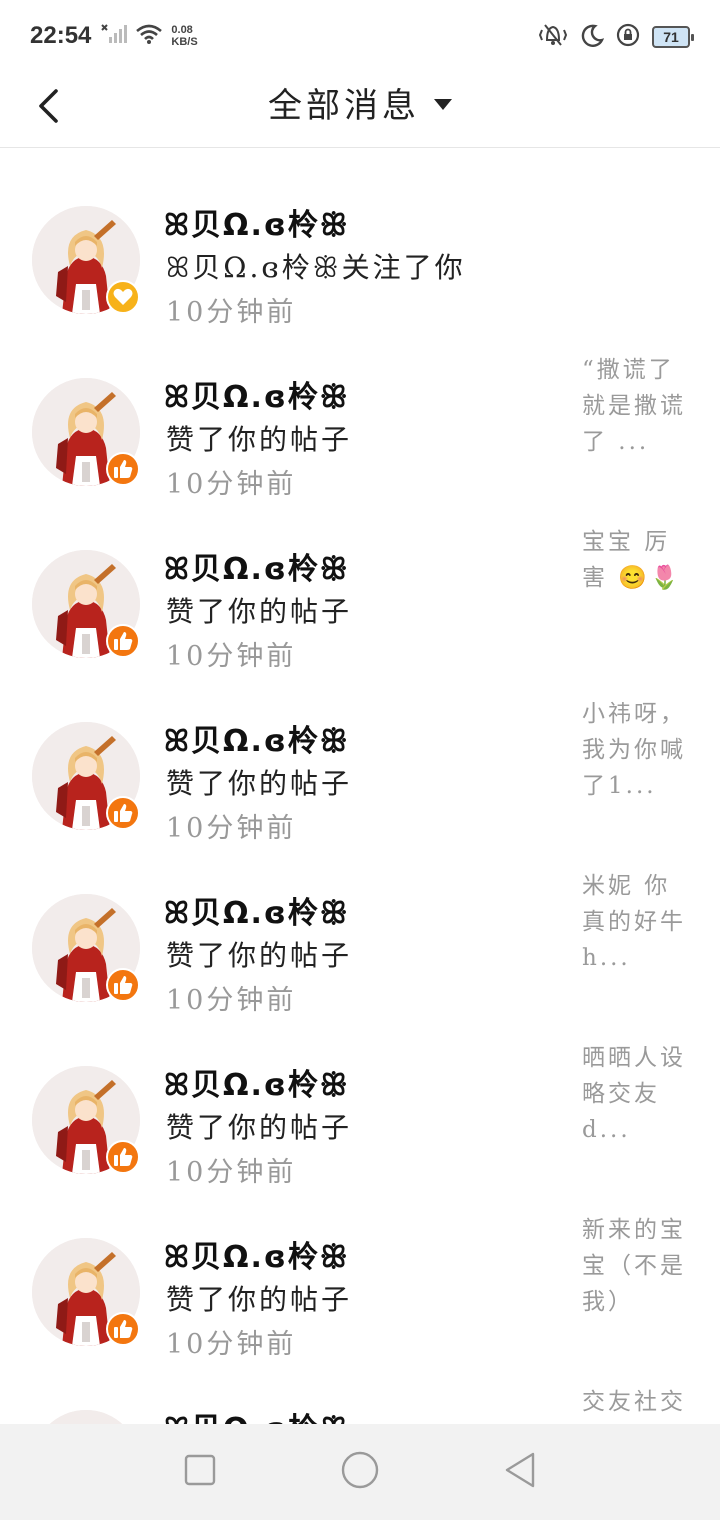  Describe the element at coordinates (61, 35) in the screenshot. I see `status-time: 22:54` at that location.